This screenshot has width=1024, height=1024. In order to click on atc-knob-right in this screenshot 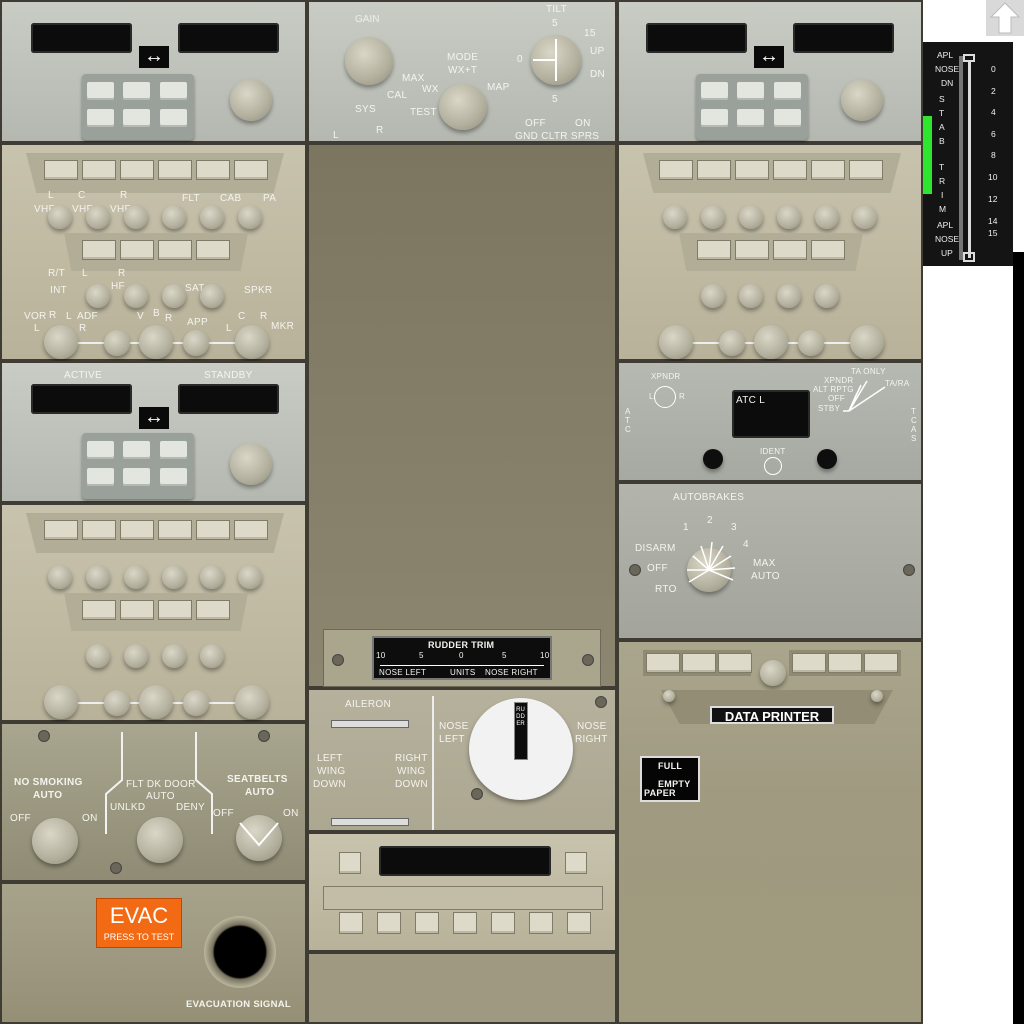, I will do `click(827, 459)`.